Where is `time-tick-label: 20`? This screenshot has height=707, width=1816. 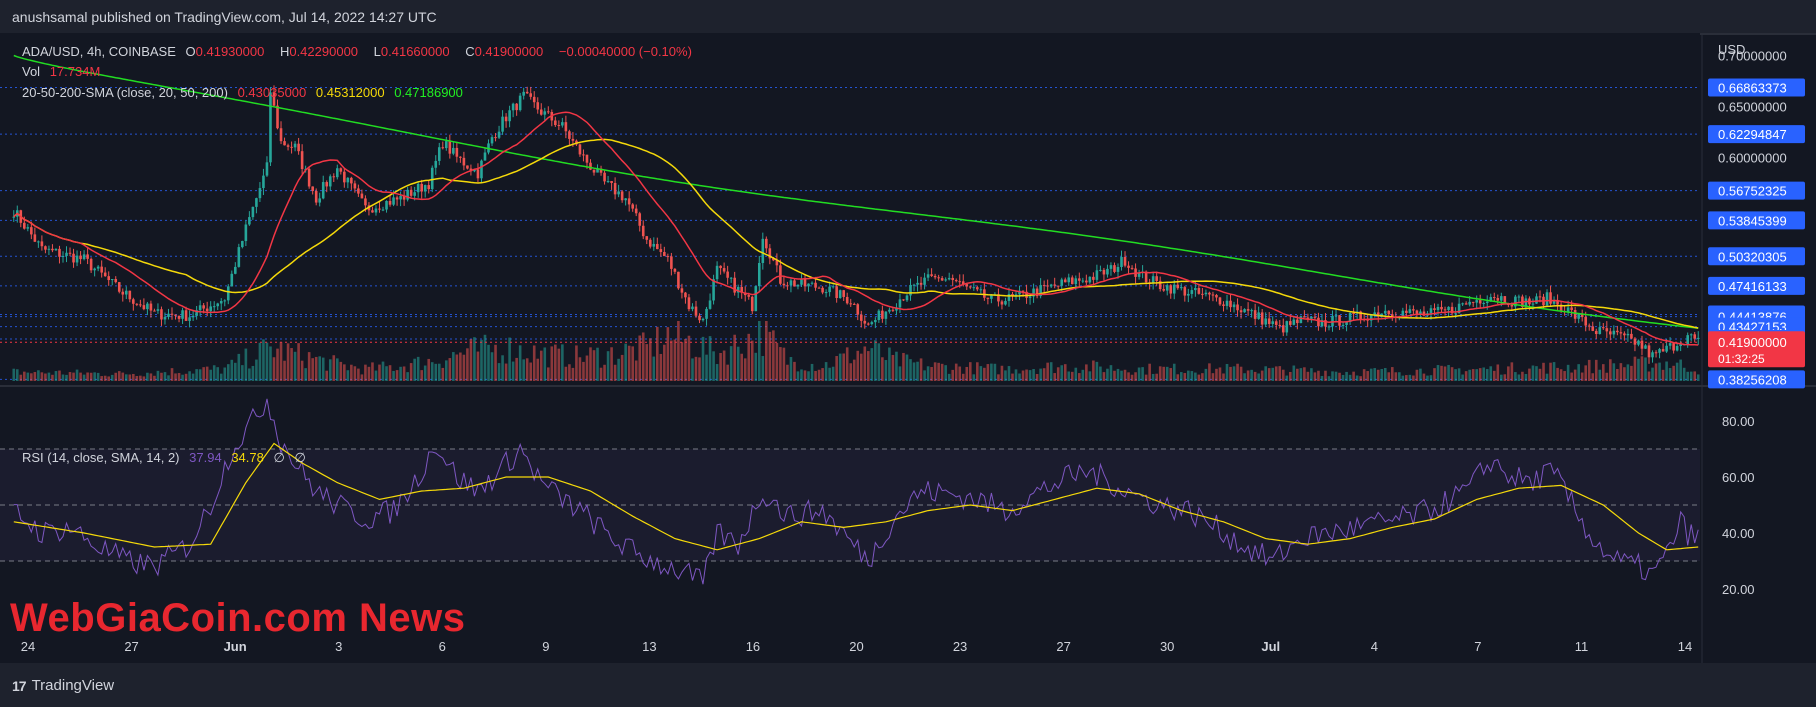
time-tick-label: 20 is located at coordinates (856, 646).